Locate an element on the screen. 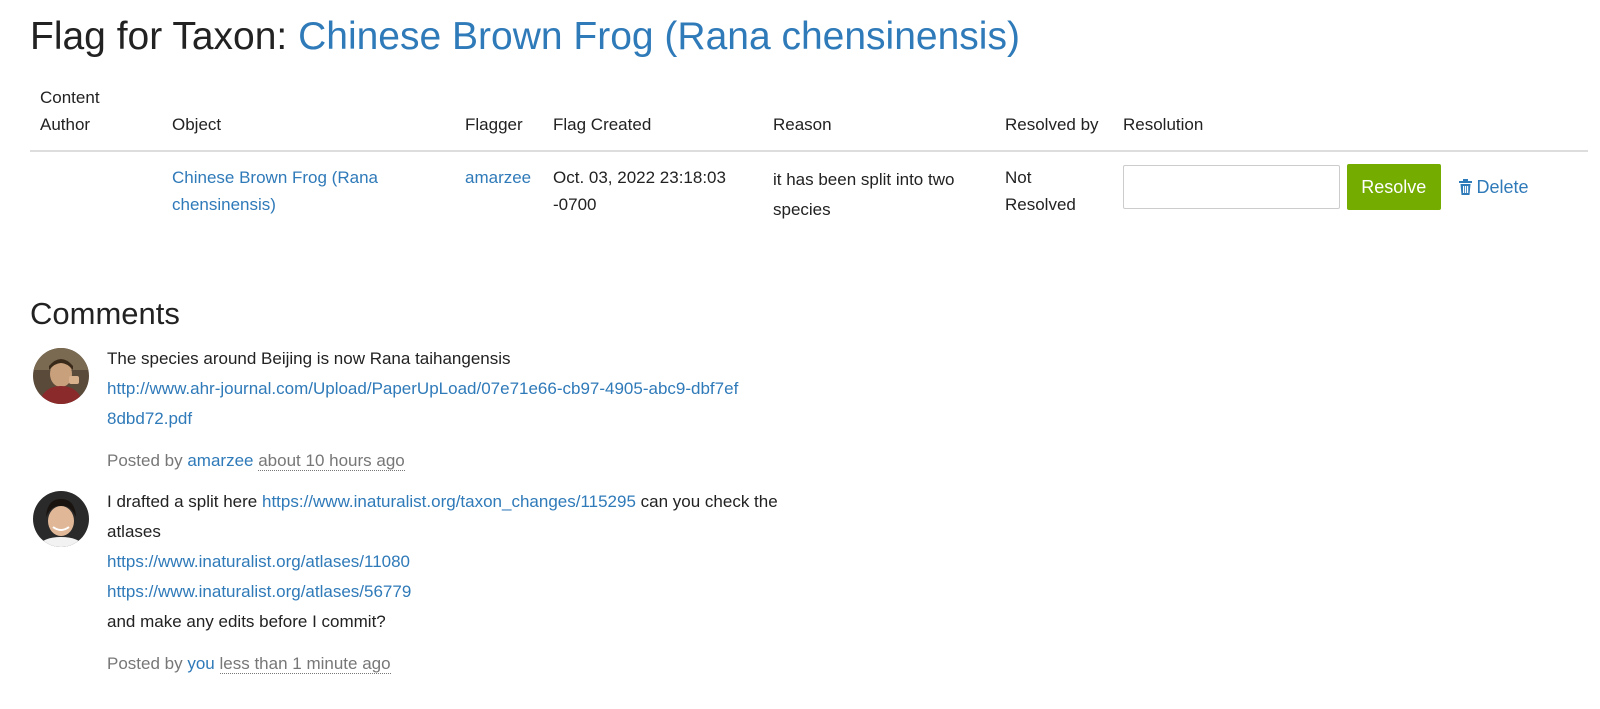 The image size is (1600, 709). resolution-input is located at coordinates (1231, 187).